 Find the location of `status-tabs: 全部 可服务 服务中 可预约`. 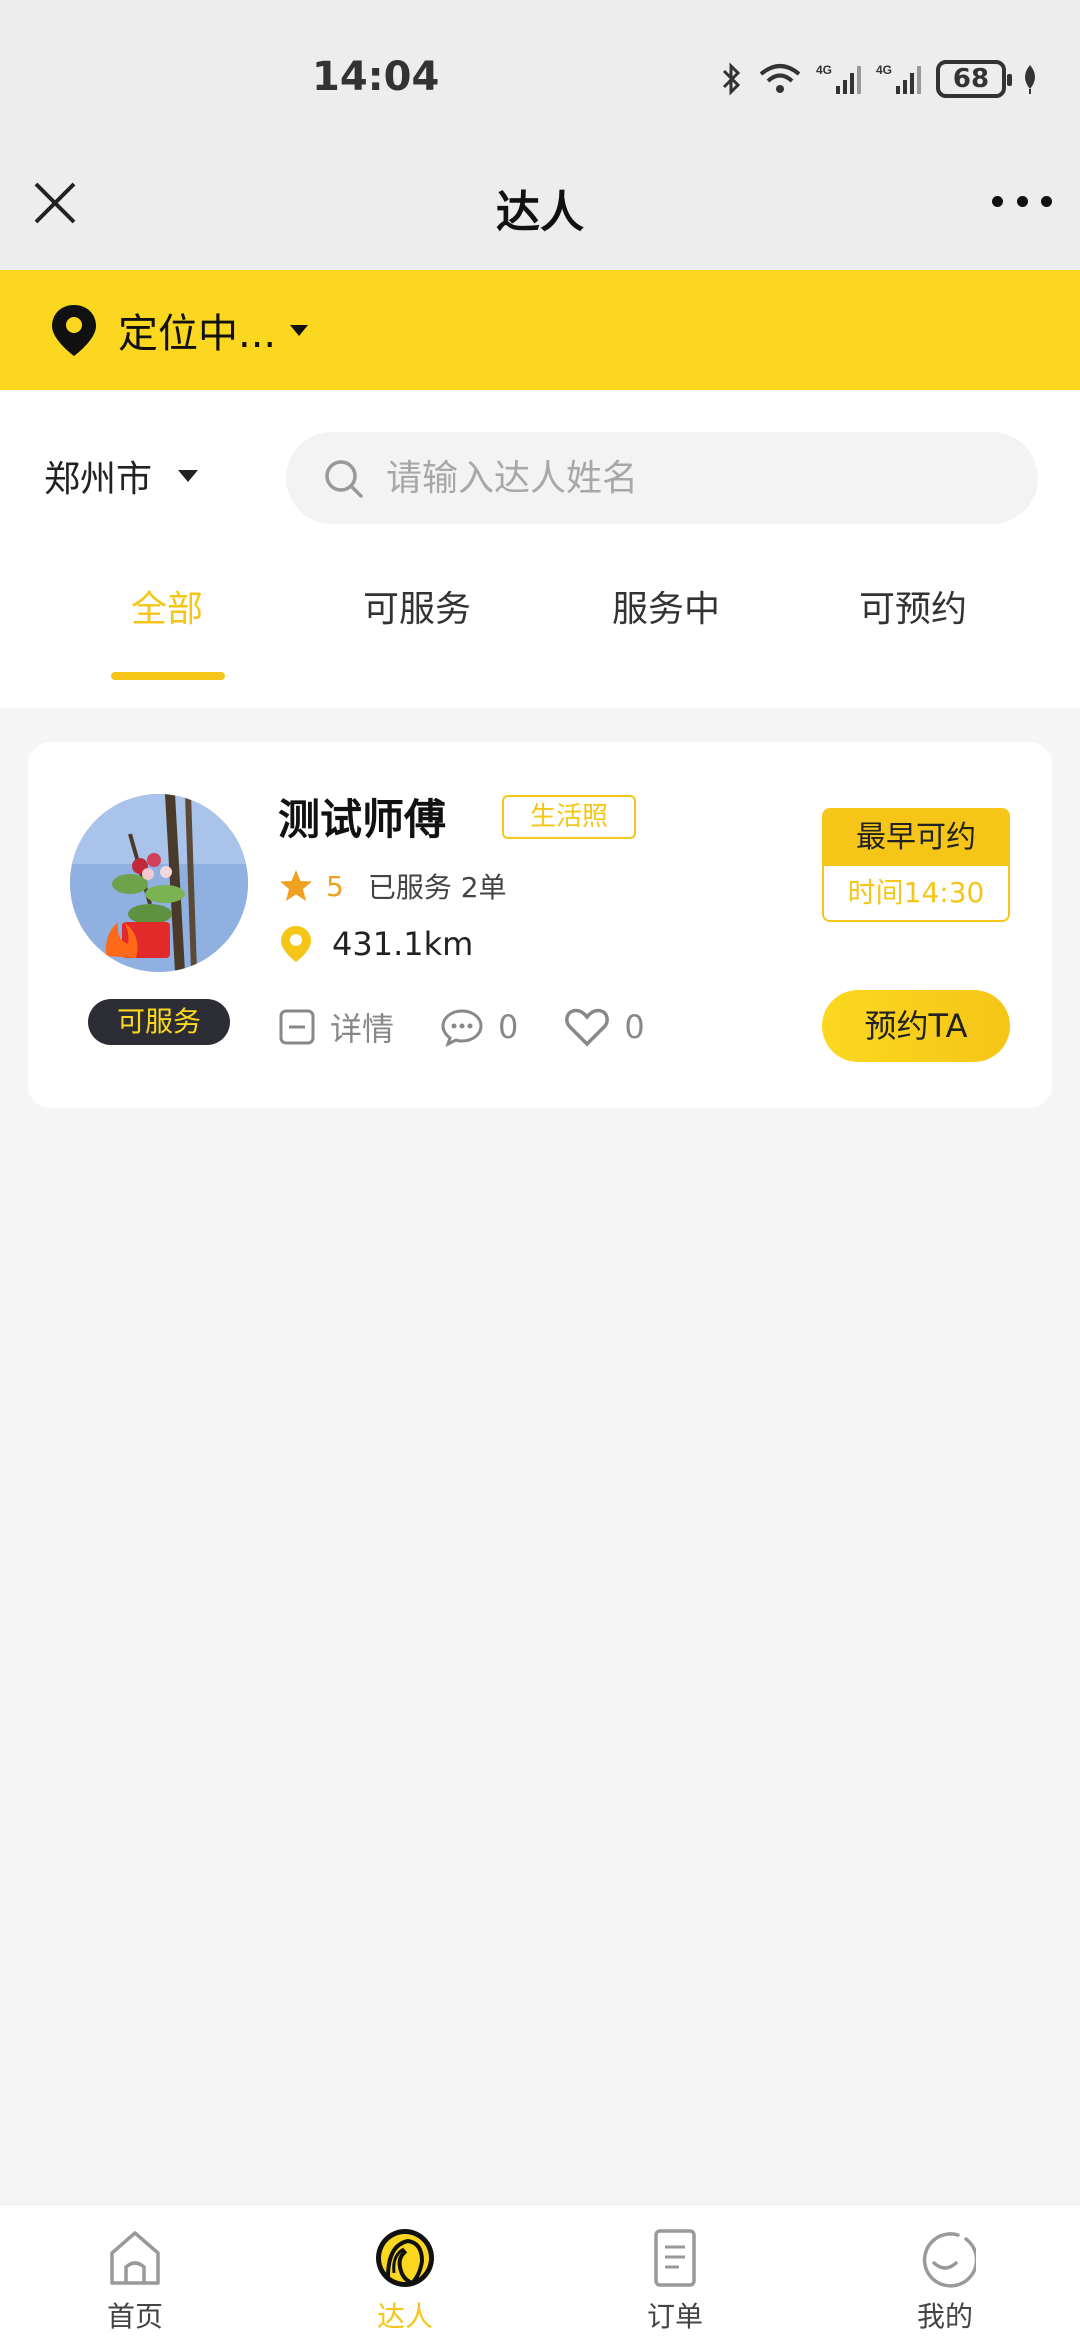

status-tabs: 全部 可服务 服务中 可预约 is located at coordinates (540, 625).